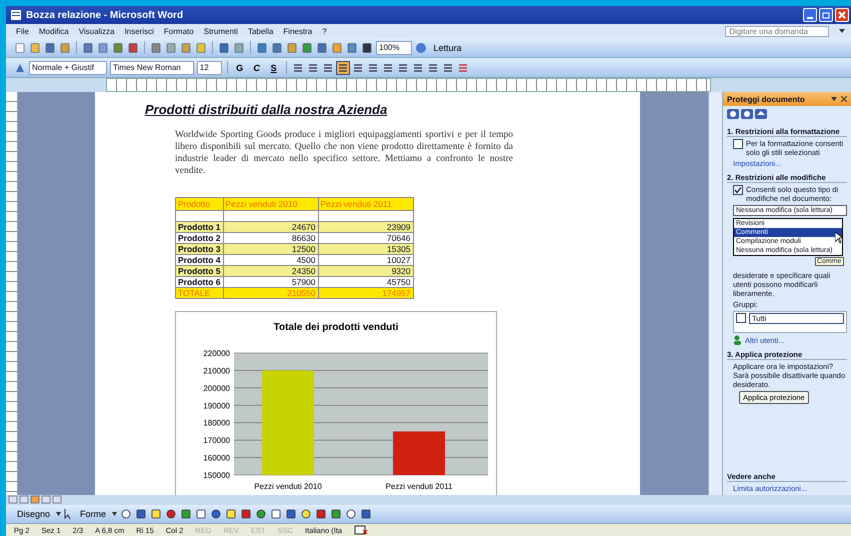 The image size is (851, 536). Describe the element at coordinates (408, 85) in the screenshot. I see `horizontal-ruler` at that location.